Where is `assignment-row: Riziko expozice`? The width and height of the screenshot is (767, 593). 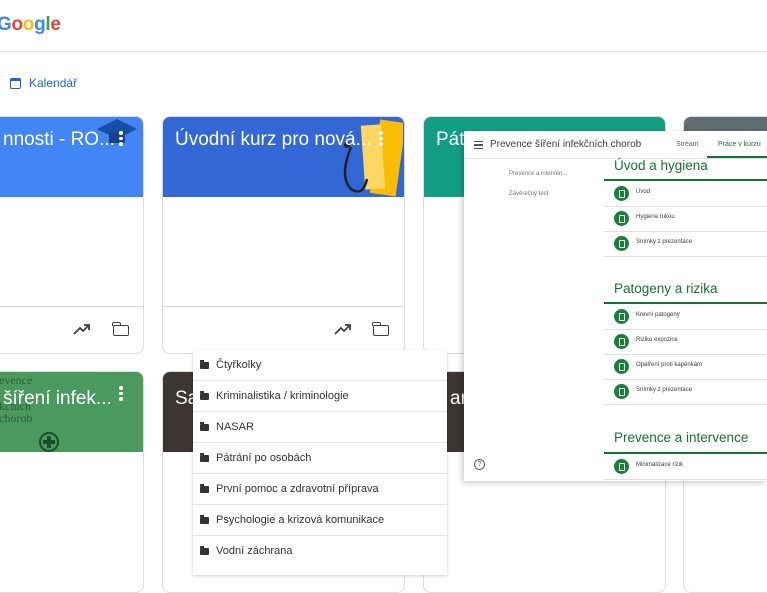
assignment-row: Riziko expozice is located at coordinates (685, 342).